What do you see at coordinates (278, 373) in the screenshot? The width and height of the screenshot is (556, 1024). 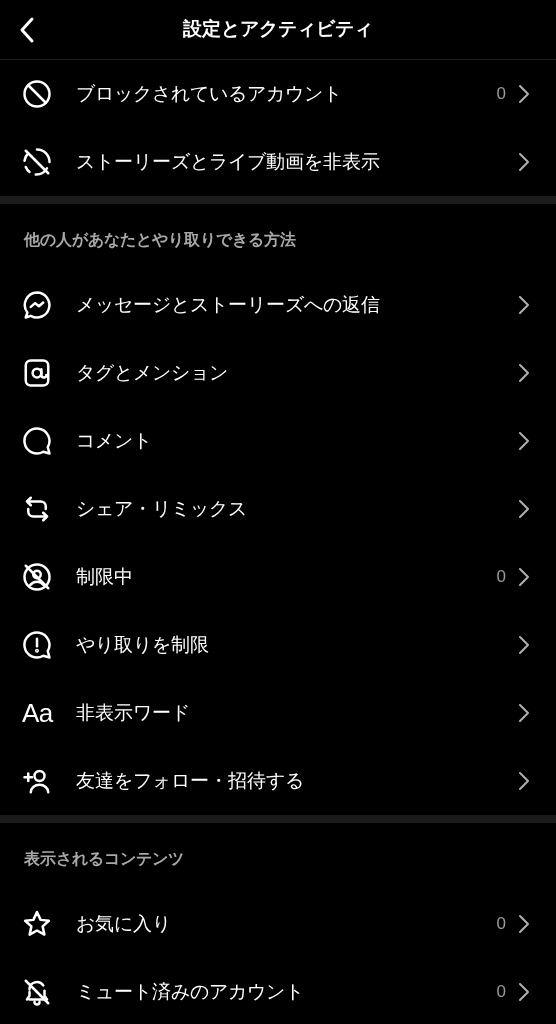 I see `settings-row: タグとメンション` at bounding box center [278, 373].